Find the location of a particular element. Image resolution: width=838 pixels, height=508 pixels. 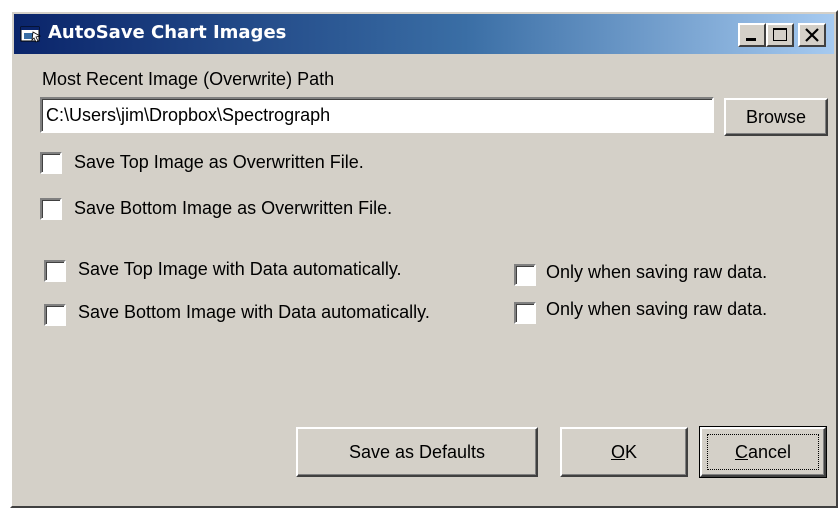

cancel-label-rest: ancel is located at coordinates (769, 451).